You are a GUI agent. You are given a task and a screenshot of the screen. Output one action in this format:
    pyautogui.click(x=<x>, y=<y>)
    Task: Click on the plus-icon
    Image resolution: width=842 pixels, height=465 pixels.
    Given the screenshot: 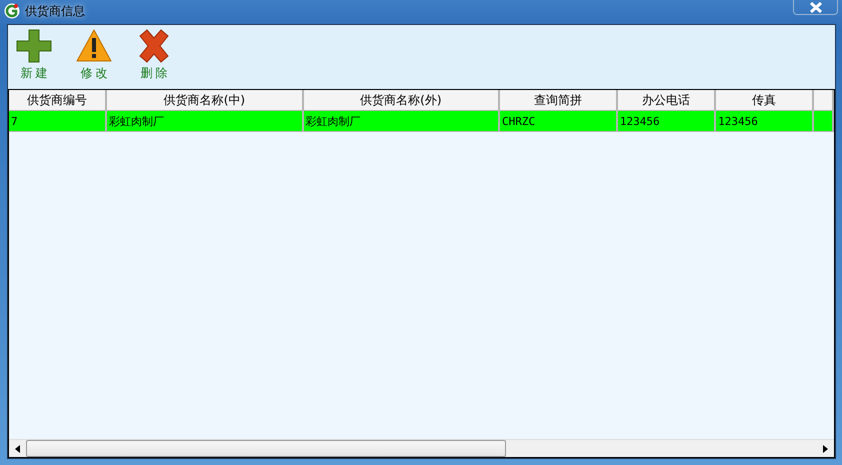 What is the action you would take?
    pyautogui.click(x=34, y=46)
    